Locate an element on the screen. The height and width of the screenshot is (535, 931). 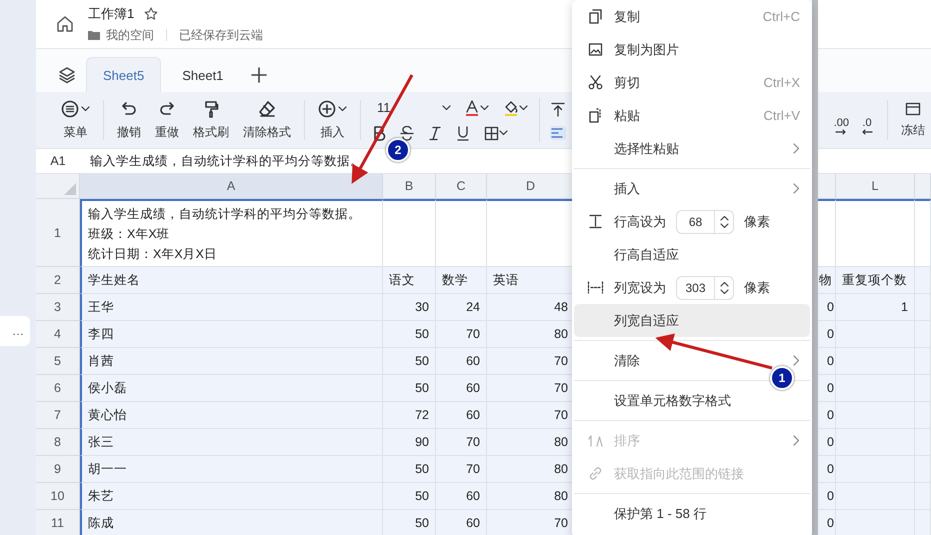
table-cell: 王华 is located at coordinates (231, 307).